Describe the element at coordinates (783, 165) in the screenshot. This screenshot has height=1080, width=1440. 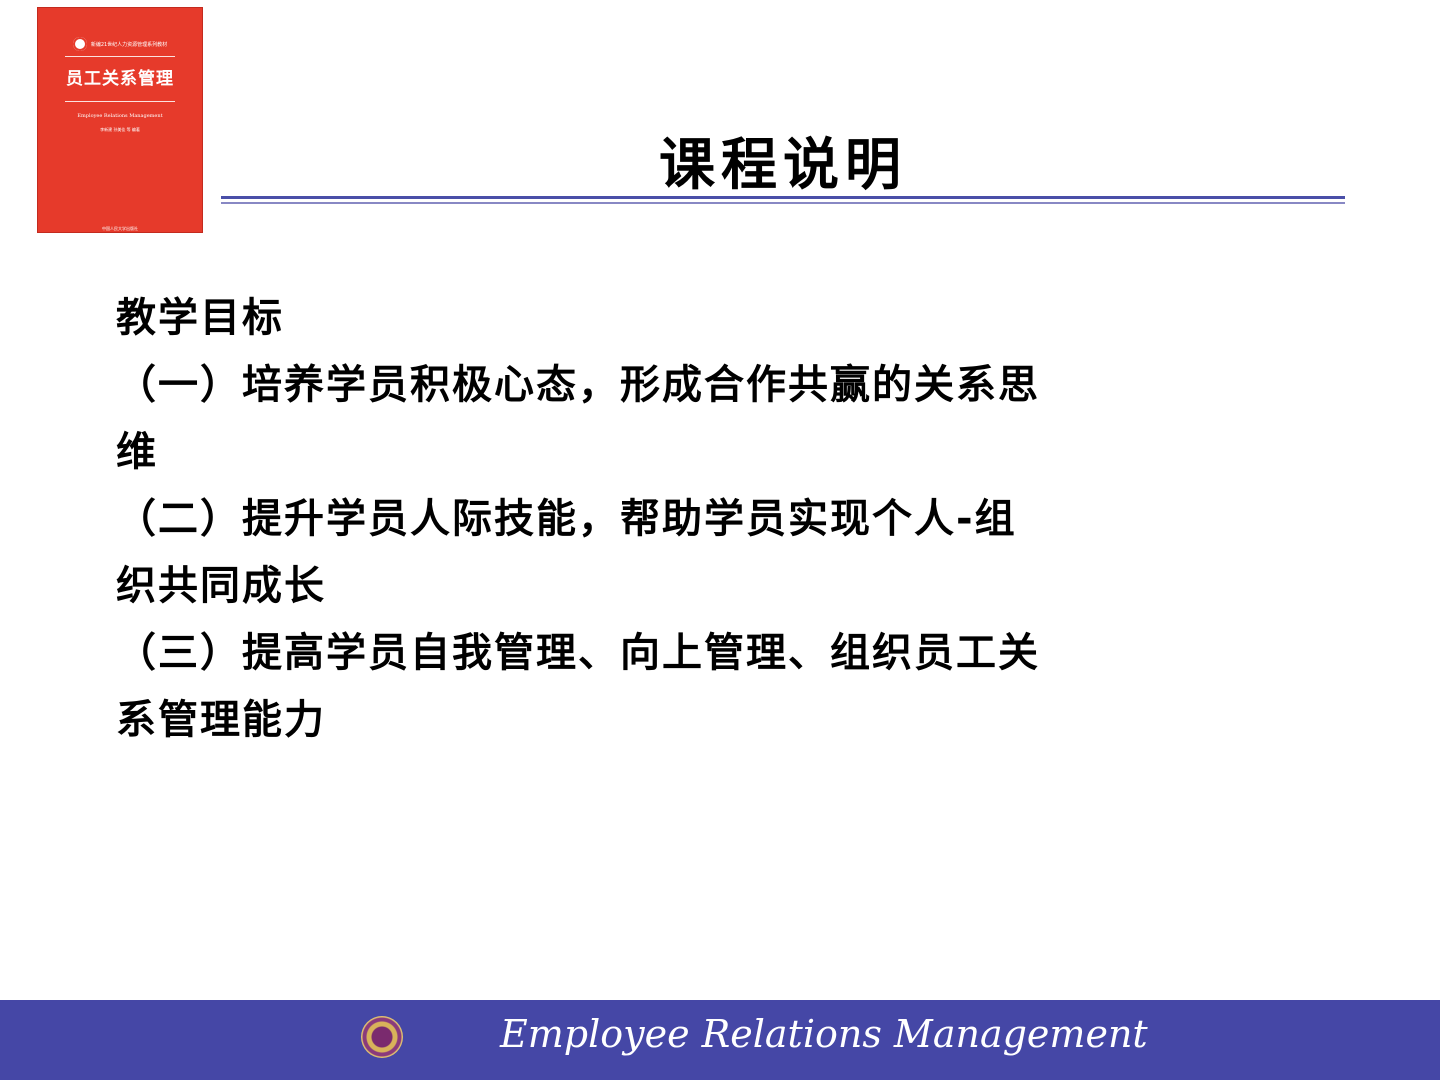
I see `slide-title: 课程说明` at that location.